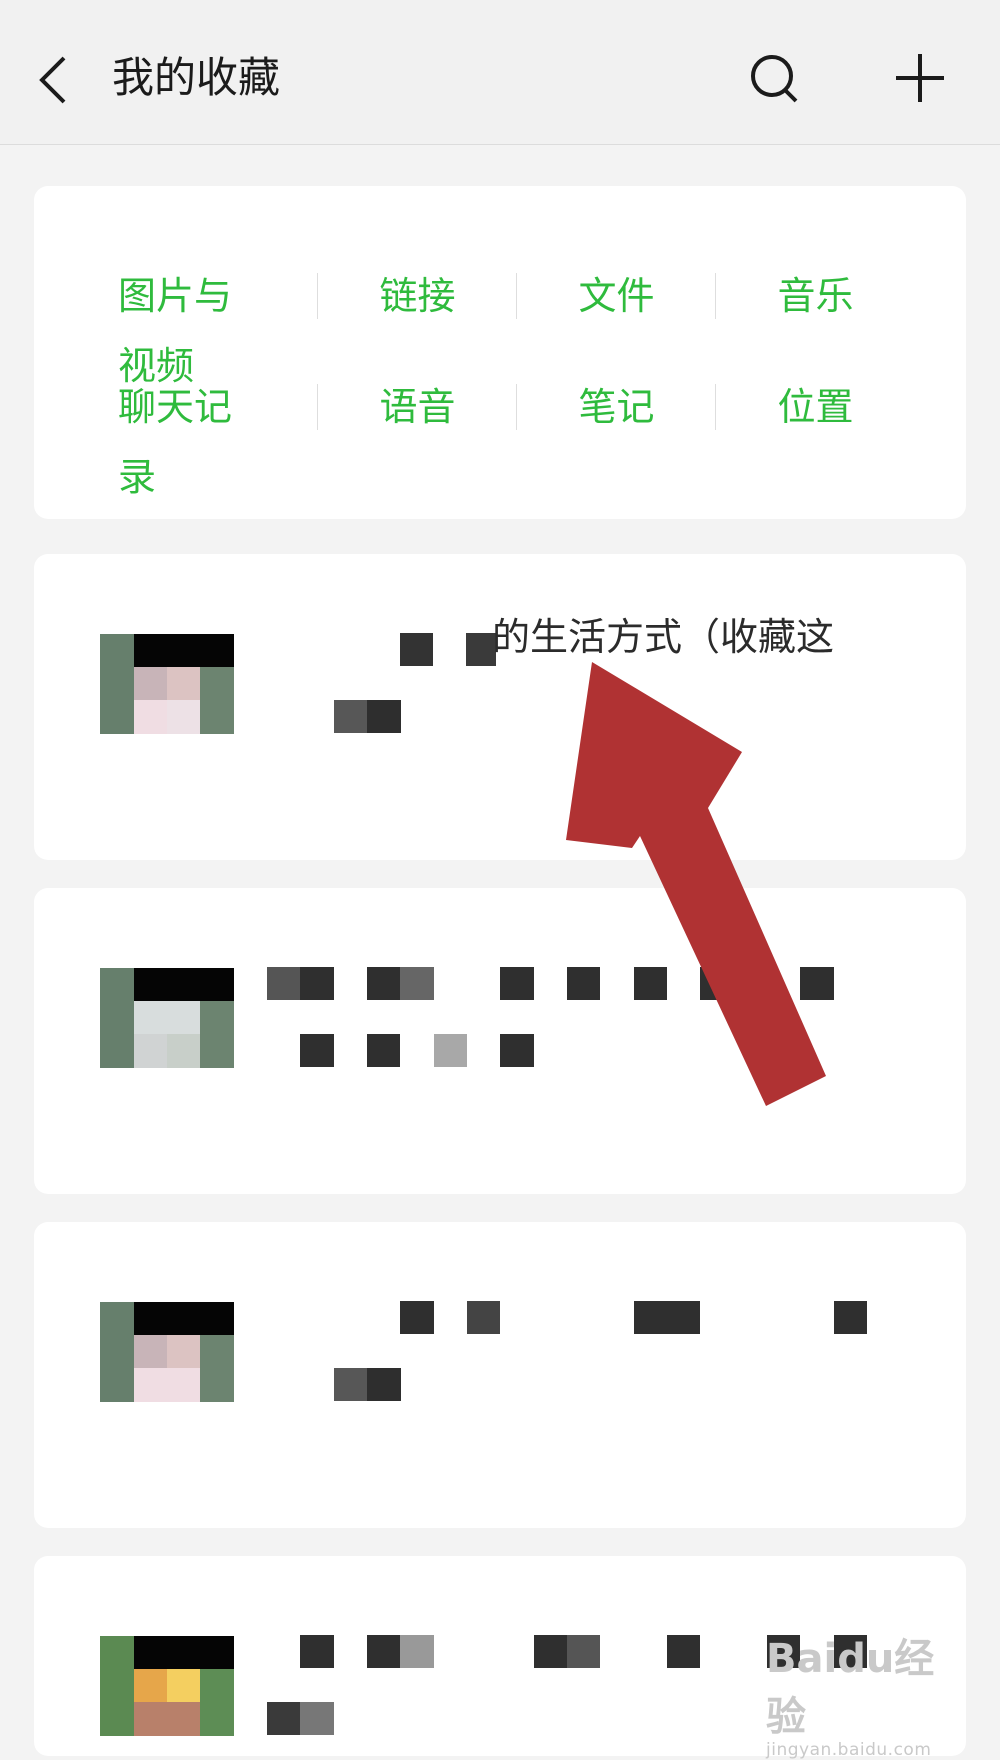  I want to click on category-row-1: 图片与视频 链接 文件 音乐, so click(500, 324).